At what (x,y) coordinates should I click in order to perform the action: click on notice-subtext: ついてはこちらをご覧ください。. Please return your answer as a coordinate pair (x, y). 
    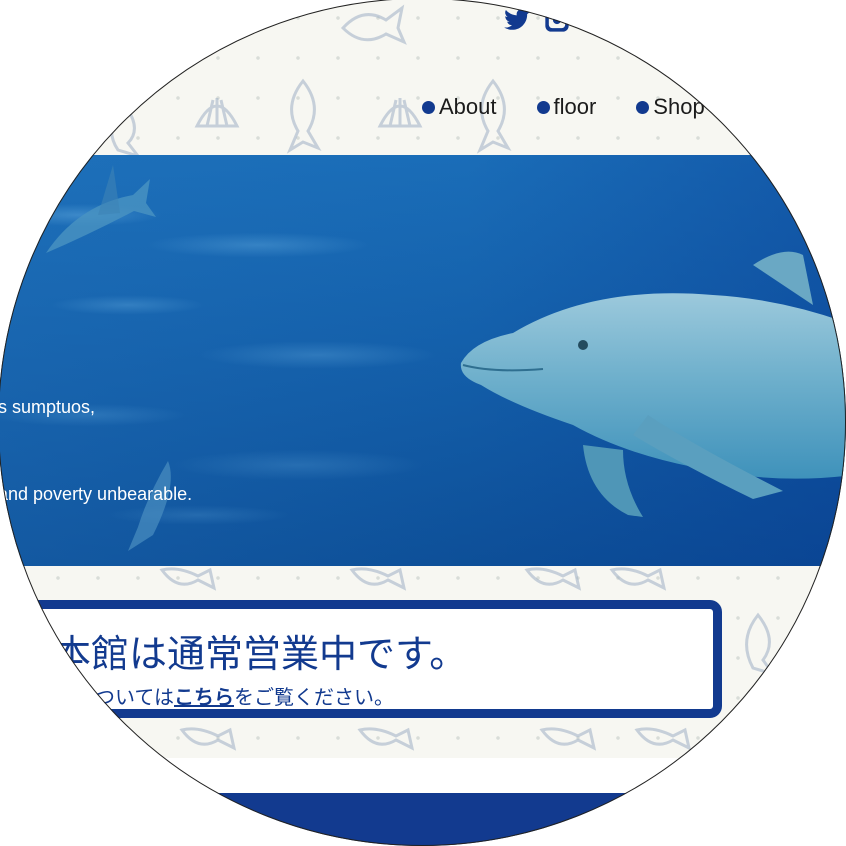
    Looking at the image, I should click on (244, 695).